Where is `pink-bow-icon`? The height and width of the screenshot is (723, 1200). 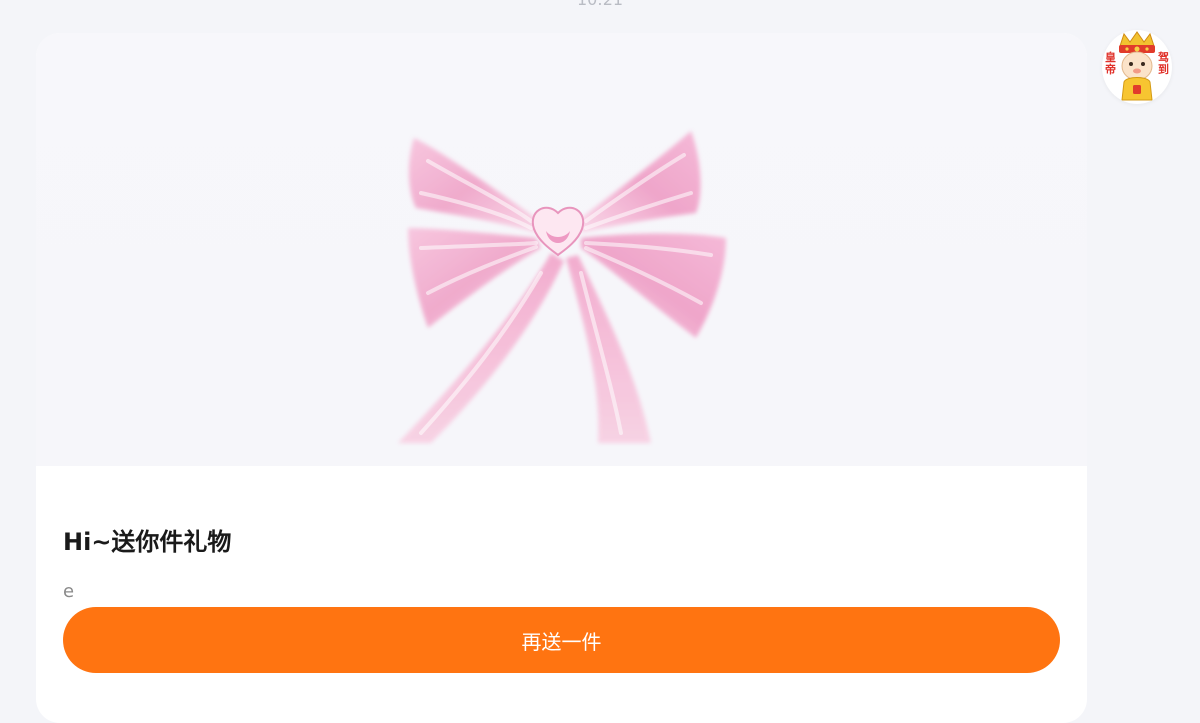
pink-bow-icon is located at coordinates (562, 287).